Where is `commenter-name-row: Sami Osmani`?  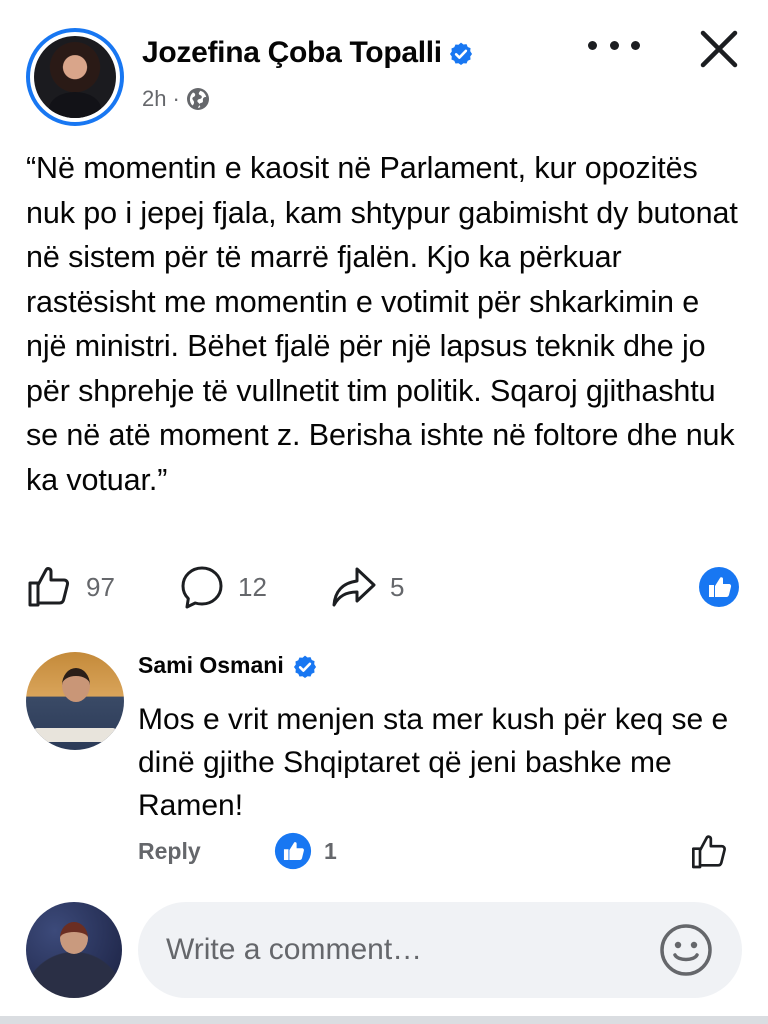 commenter-name-row: Sami Osmani is located at coordinates (228, 666).